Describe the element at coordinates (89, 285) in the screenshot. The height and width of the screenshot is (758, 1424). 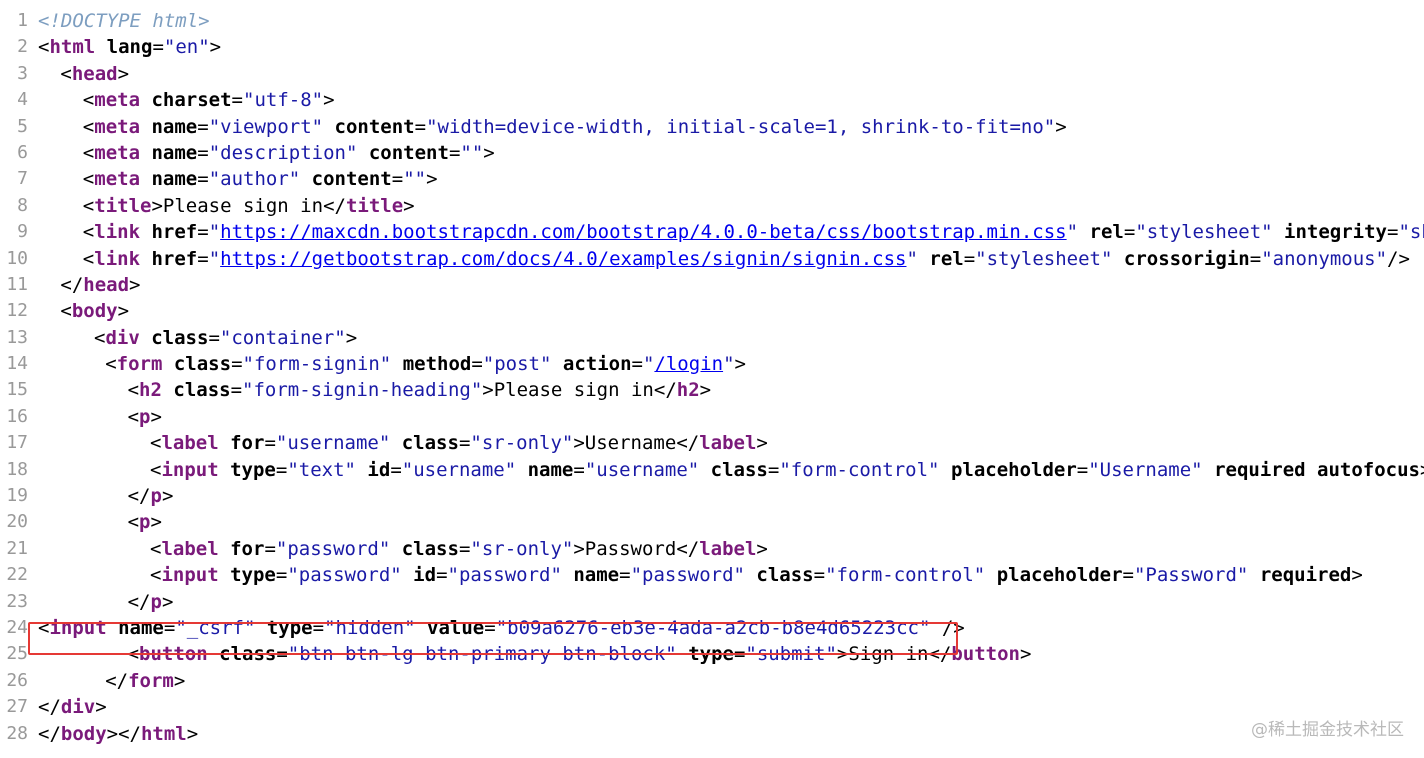
I see `code-text: </head>` at that location.